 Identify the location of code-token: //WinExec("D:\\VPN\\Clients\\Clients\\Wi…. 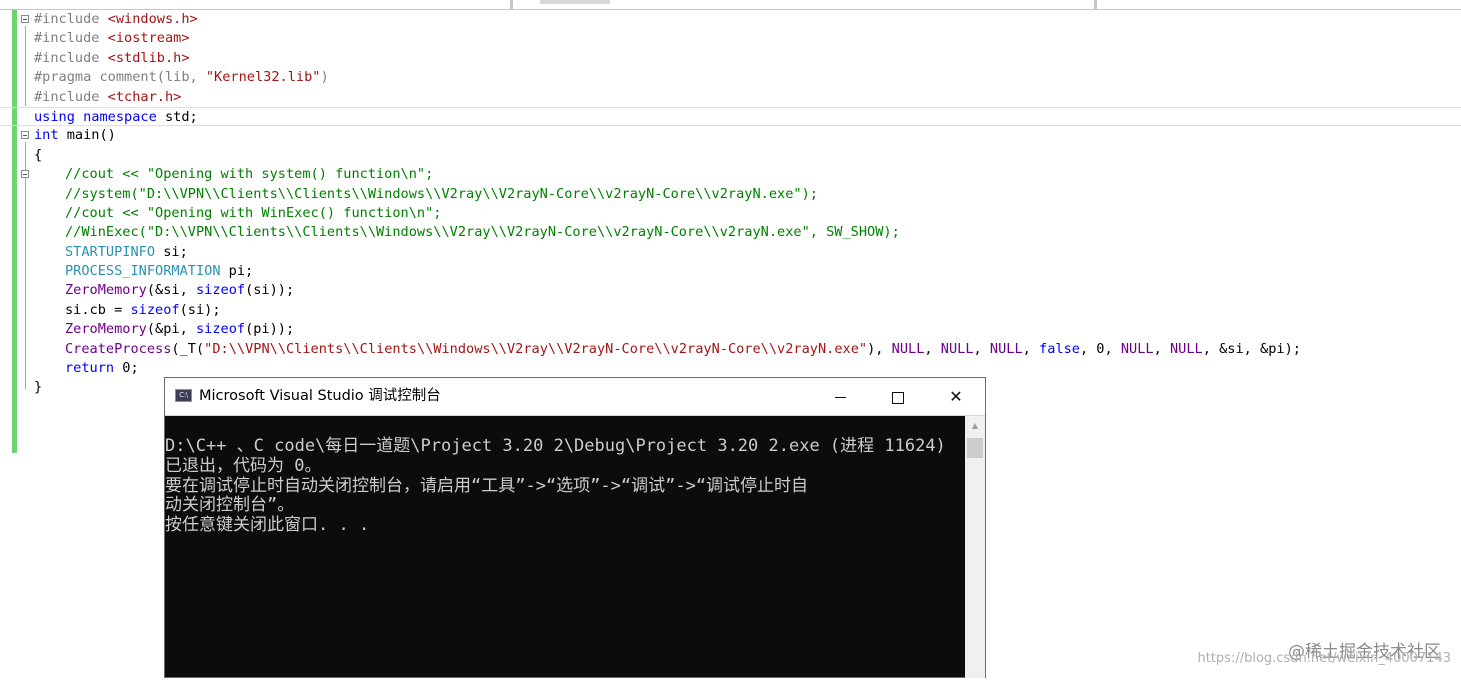
(482, 232).